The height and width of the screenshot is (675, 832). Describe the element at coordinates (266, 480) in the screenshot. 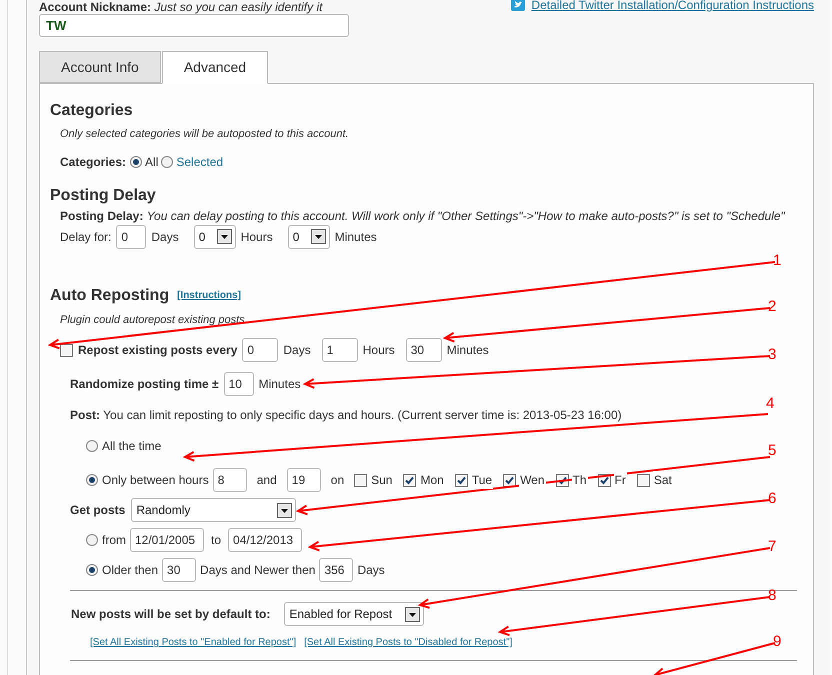

I see `connector-label: and` at that location.